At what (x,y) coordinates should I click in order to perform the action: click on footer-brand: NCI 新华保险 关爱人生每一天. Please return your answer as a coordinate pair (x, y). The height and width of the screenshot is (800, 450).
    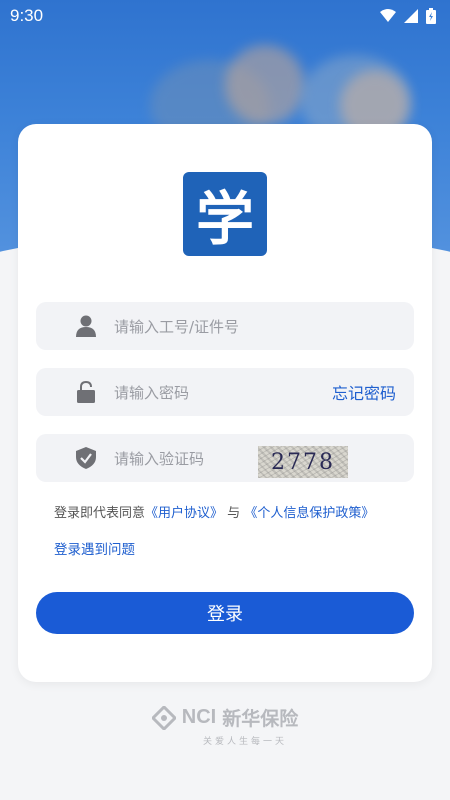
    Looking at the image, I should click on (225, 725).